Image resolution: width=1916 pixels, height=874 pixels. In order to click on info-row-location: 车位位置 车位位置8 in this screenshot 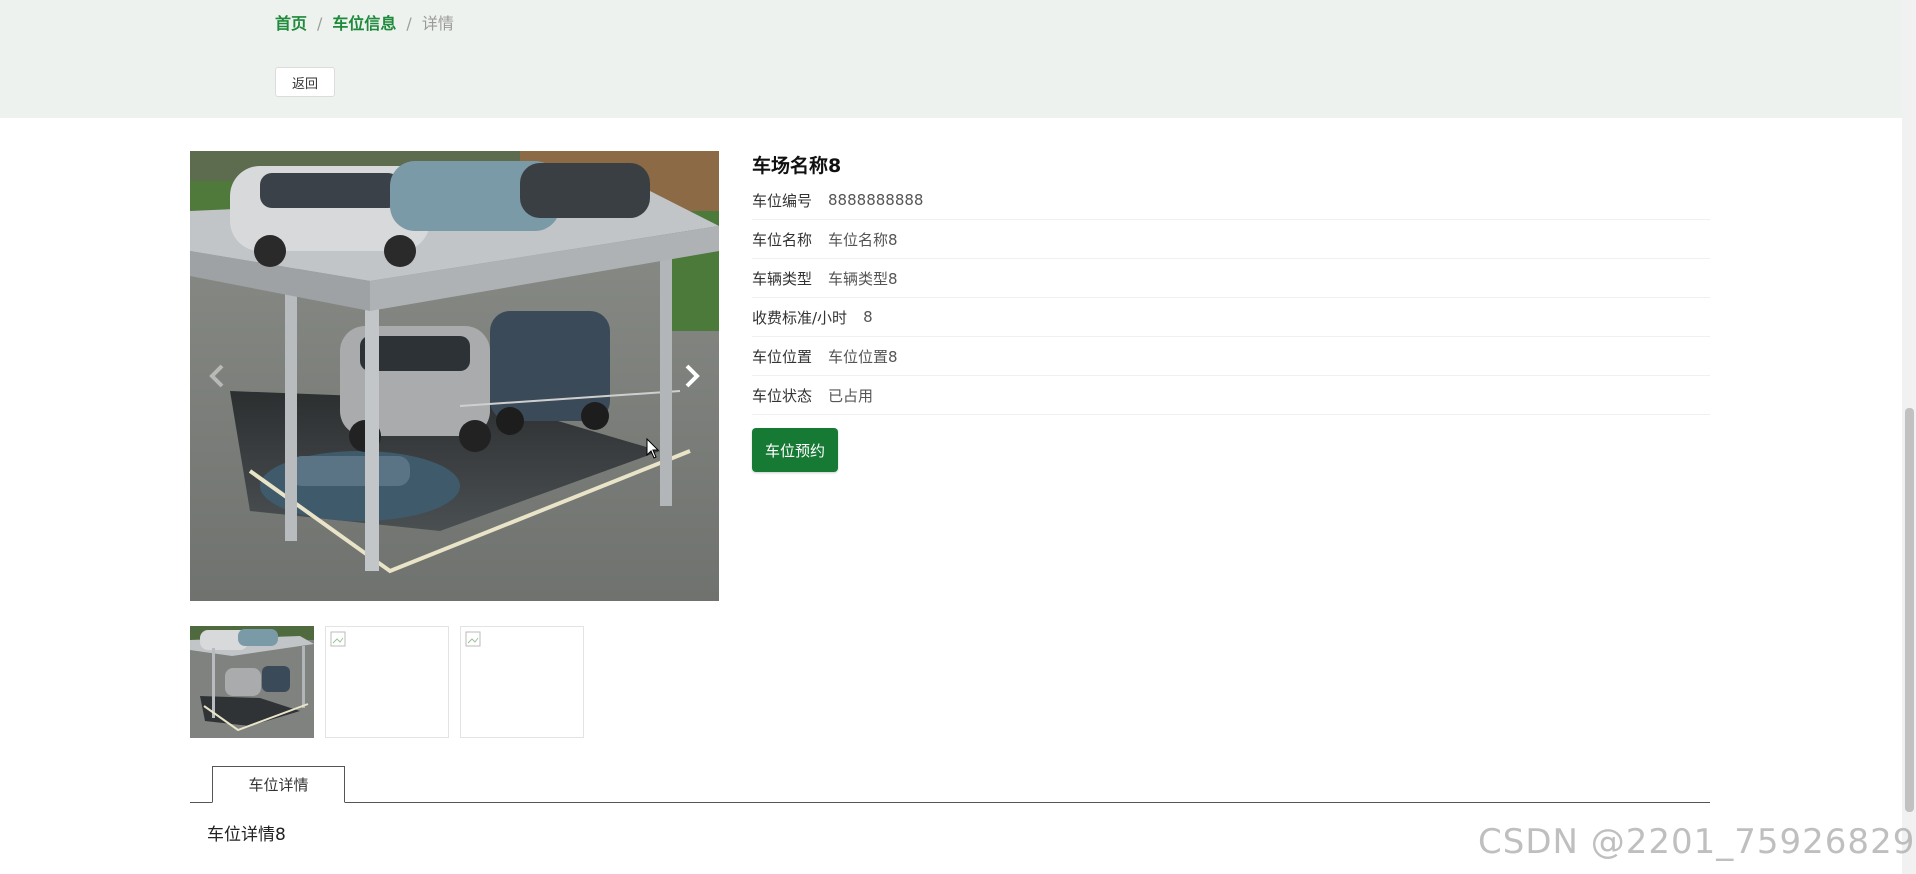, I will do `click(1231, 356)`.